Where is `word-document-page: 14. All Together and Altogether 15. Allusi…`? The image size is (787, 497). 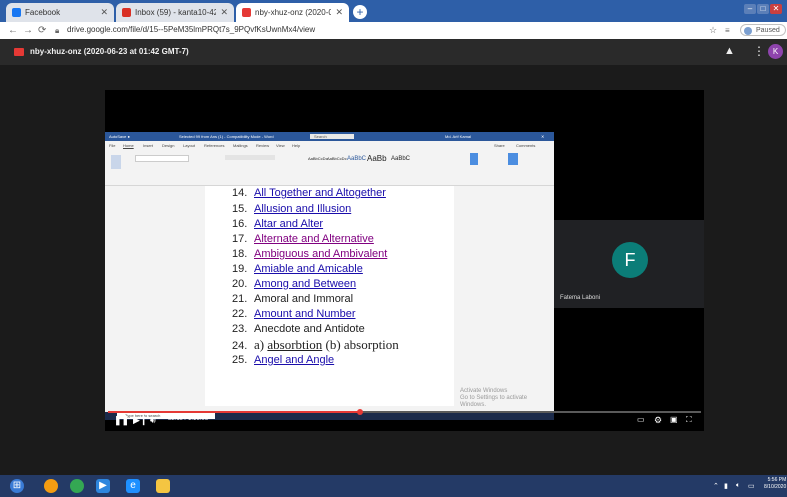 word-document-page: 14. All Together and Altogether 15. Allusi… is located at coordinates (329, 303).